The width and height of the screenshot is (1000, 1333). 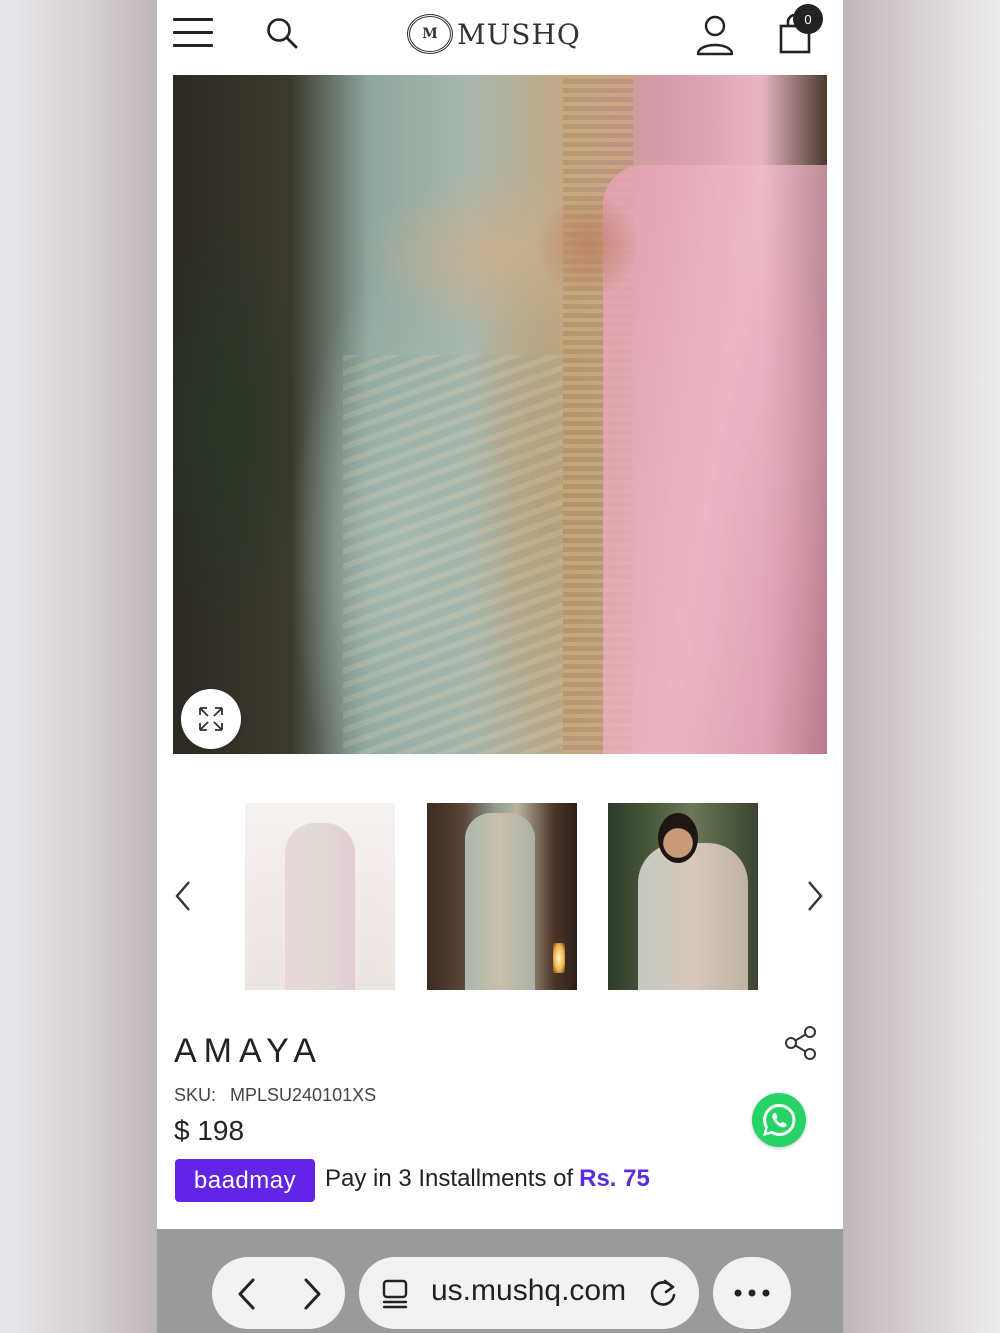 I want to click on sku-row: SKU: MPLSU240101XS, so click(x=275, y=1095).